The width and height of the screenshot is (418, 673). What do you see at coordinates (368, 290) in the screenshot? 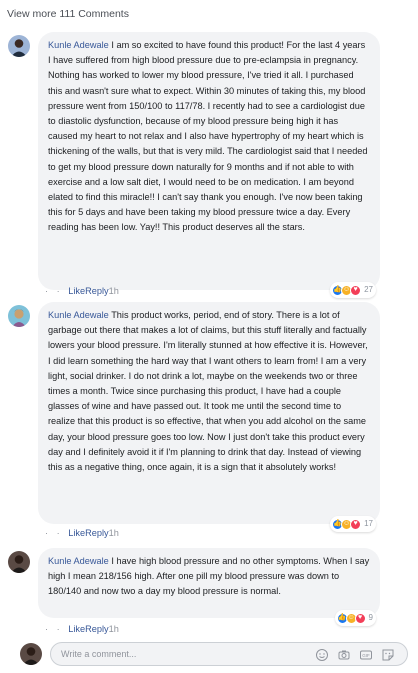
I see `reaction-count: 27` at bounding box center [368, 290].